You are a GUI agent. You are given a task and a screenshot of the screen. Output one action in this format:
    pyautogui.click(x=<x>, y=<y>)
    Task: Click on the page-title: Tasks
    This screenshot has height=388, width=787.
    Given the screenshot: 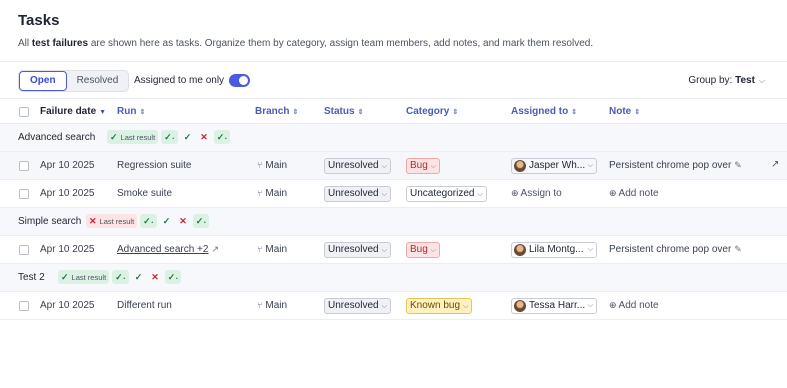 What is the action you would take?
    pyautogui.click(x=39, y=20)
    